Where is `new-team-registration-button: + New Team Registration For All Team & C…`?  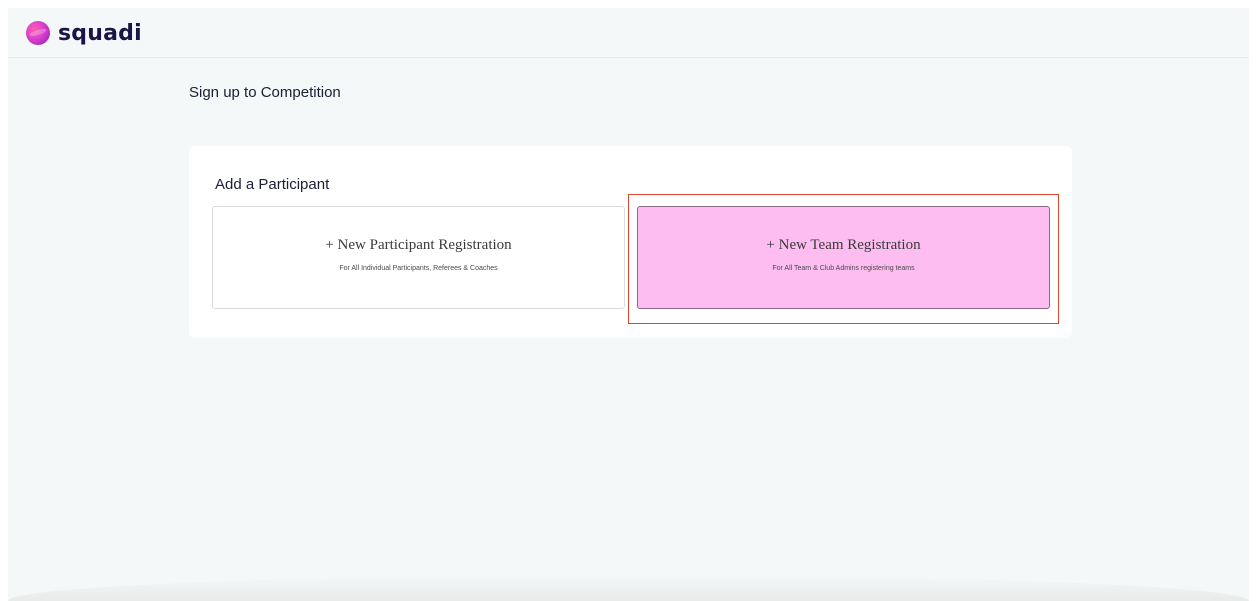
new-team-registration-button: + New Team Registration For All Team & C… is located at coordinates (843, 257).